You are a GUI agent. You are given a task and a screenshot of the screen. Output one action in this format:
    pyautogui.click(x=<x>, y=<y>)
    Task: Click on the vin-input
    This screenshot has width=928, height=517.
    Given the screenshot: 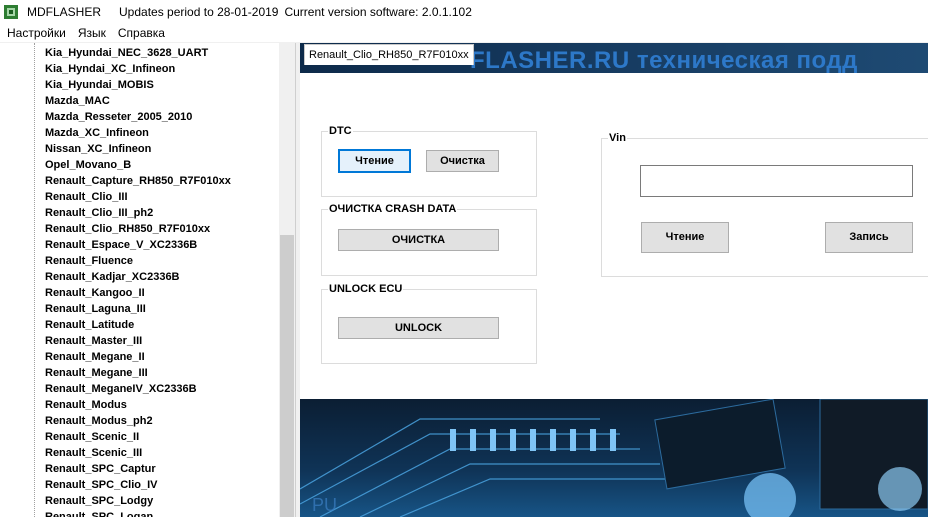 What is the action you would take?
    pyautogui.click(x=776, y=181)
    